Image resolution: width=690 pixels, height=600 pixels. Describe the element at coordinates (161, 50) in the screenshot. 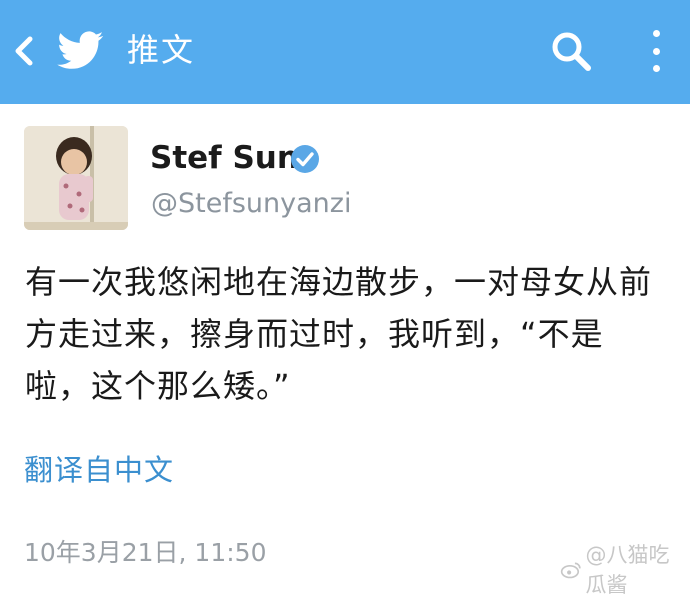

I see `page-title: 推文` at that location.